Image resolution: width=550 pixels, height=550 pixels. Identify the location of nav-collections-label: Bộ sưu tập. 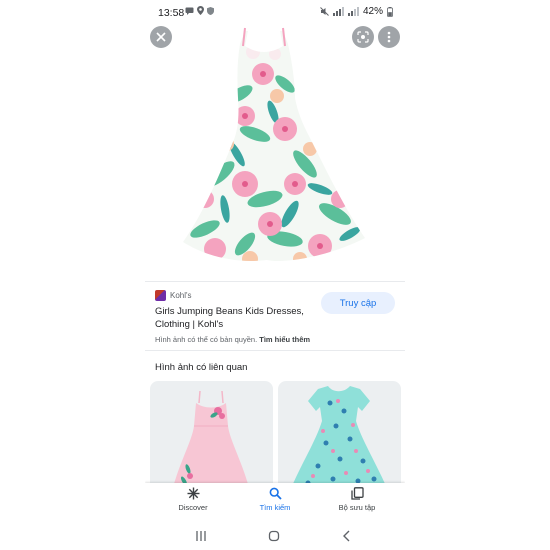
(357, 507).